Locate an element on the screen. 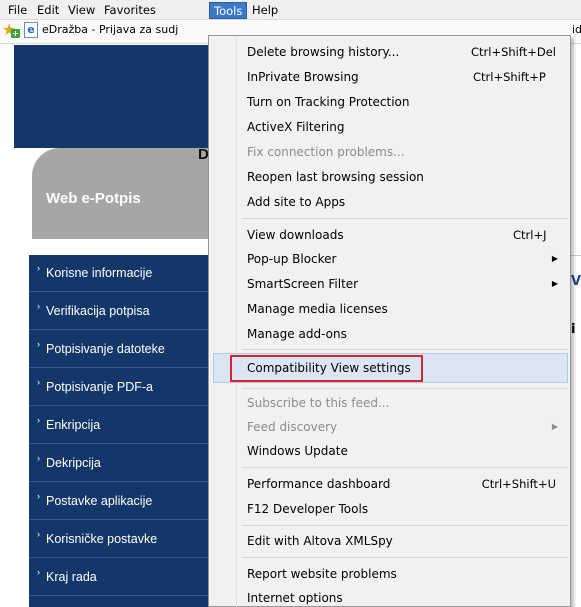 The image size is (581, 607). nav-item-label: Enkripcija is located at coordinates (73, 425).